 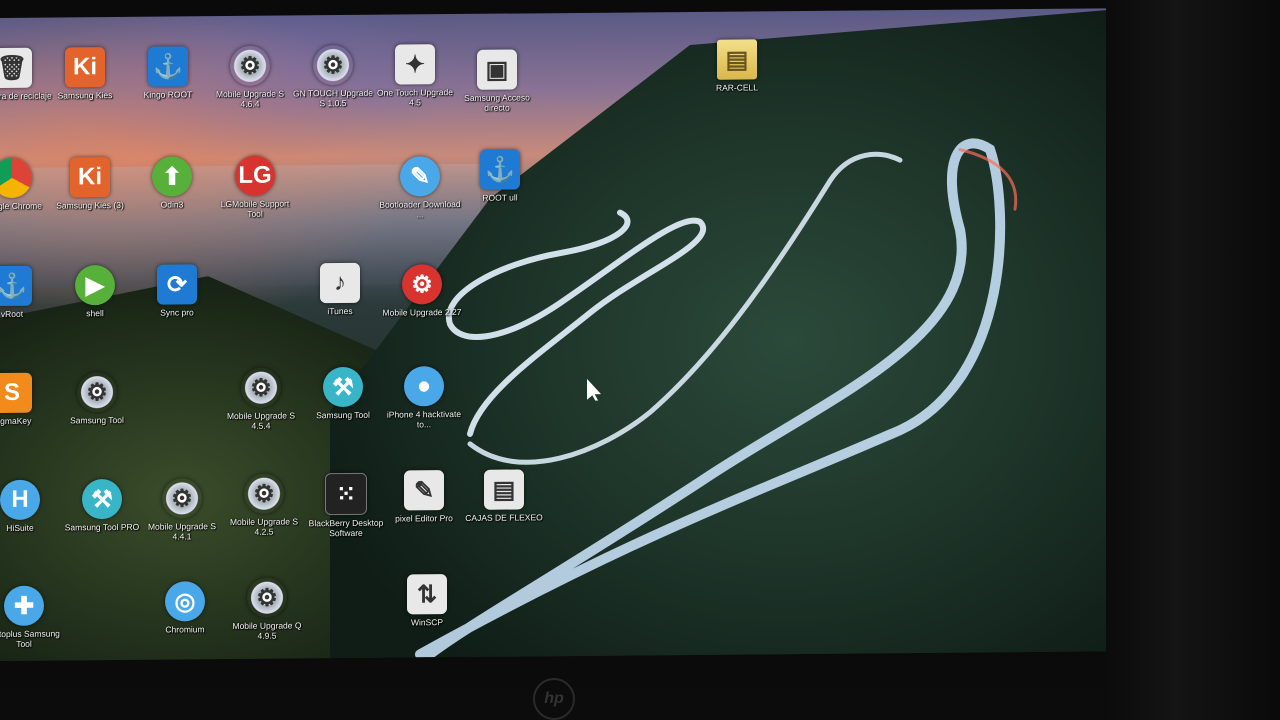 I want to click on desktop-icon-blackberry-desktop: ⁙ BlackBerry Desktop Software, so click(x=346, y=505).